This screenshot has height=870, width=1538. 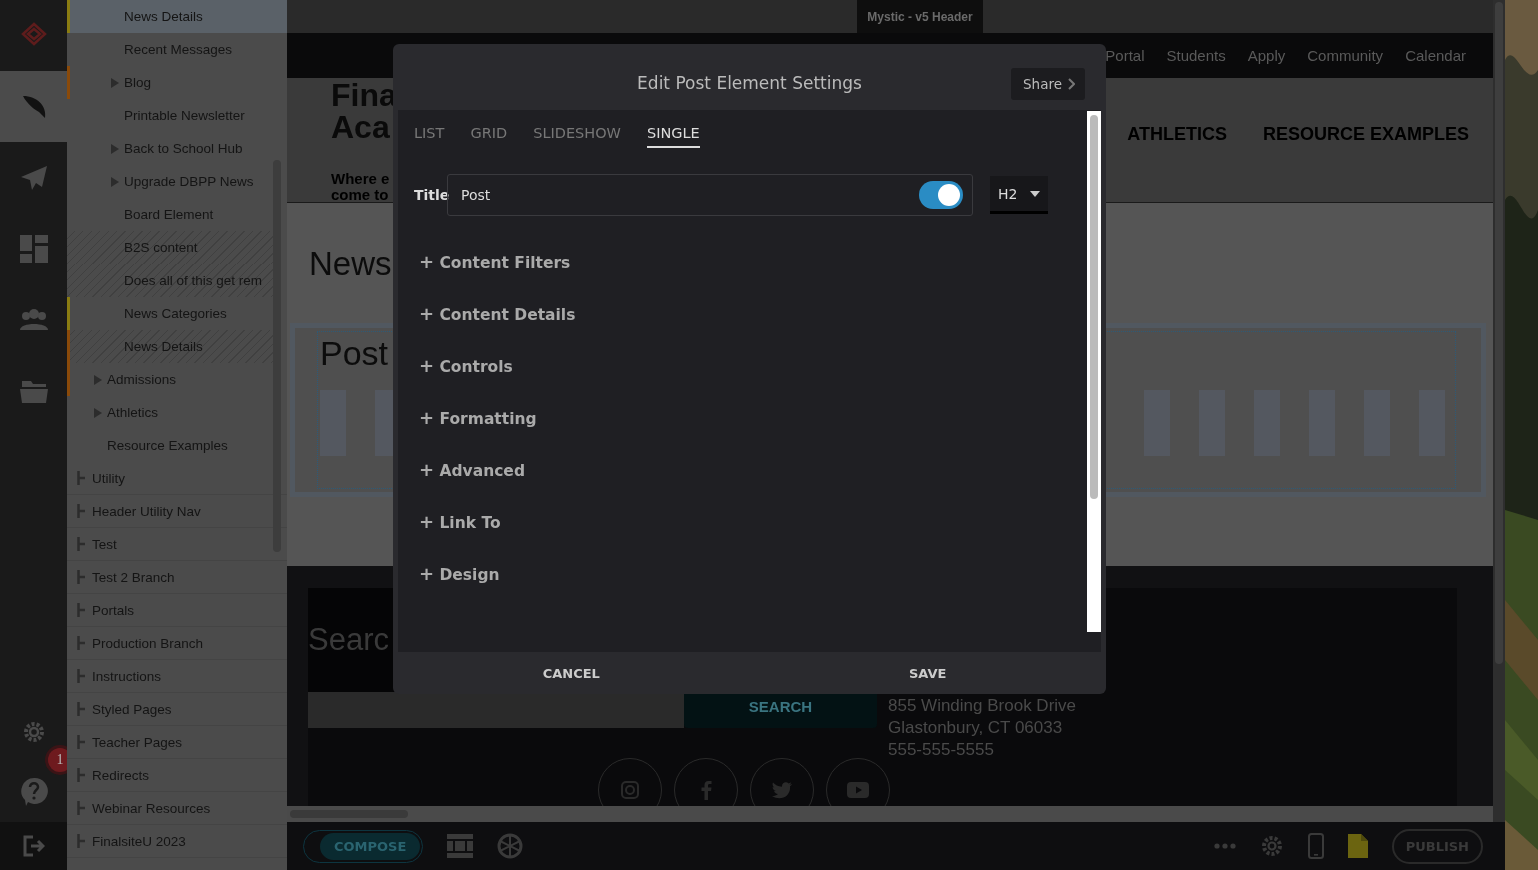 What do you see at coordinates (177, 412) in the screenshot?
I see `tree-item: Athletics` at bounding box center [177, 412].